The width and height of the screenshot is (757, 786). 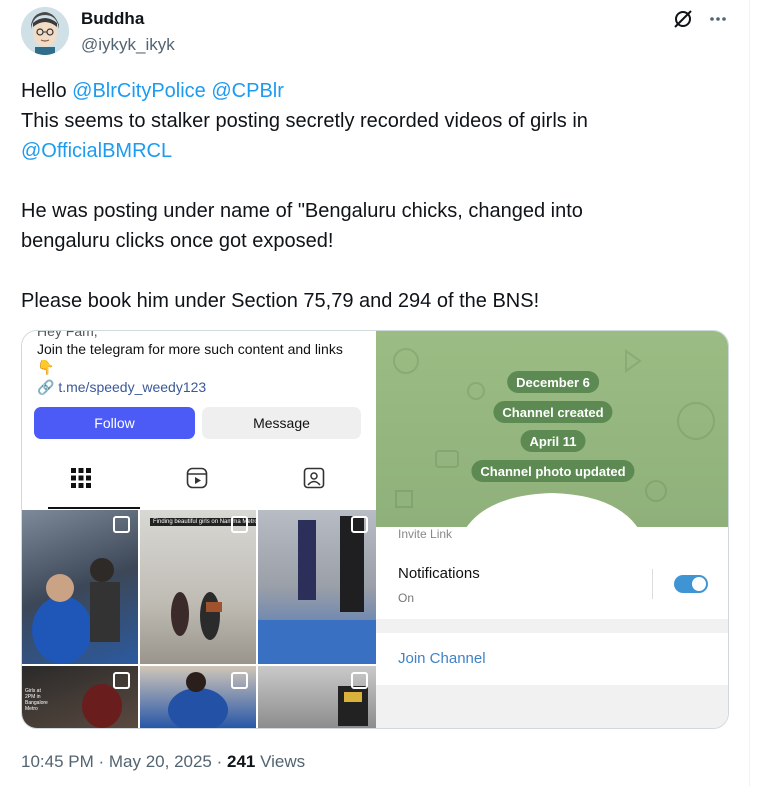 What do you see at coordinates (406, 598) in the screenshot?
I see `notifications-status: On` at bounding box center [406, 598].